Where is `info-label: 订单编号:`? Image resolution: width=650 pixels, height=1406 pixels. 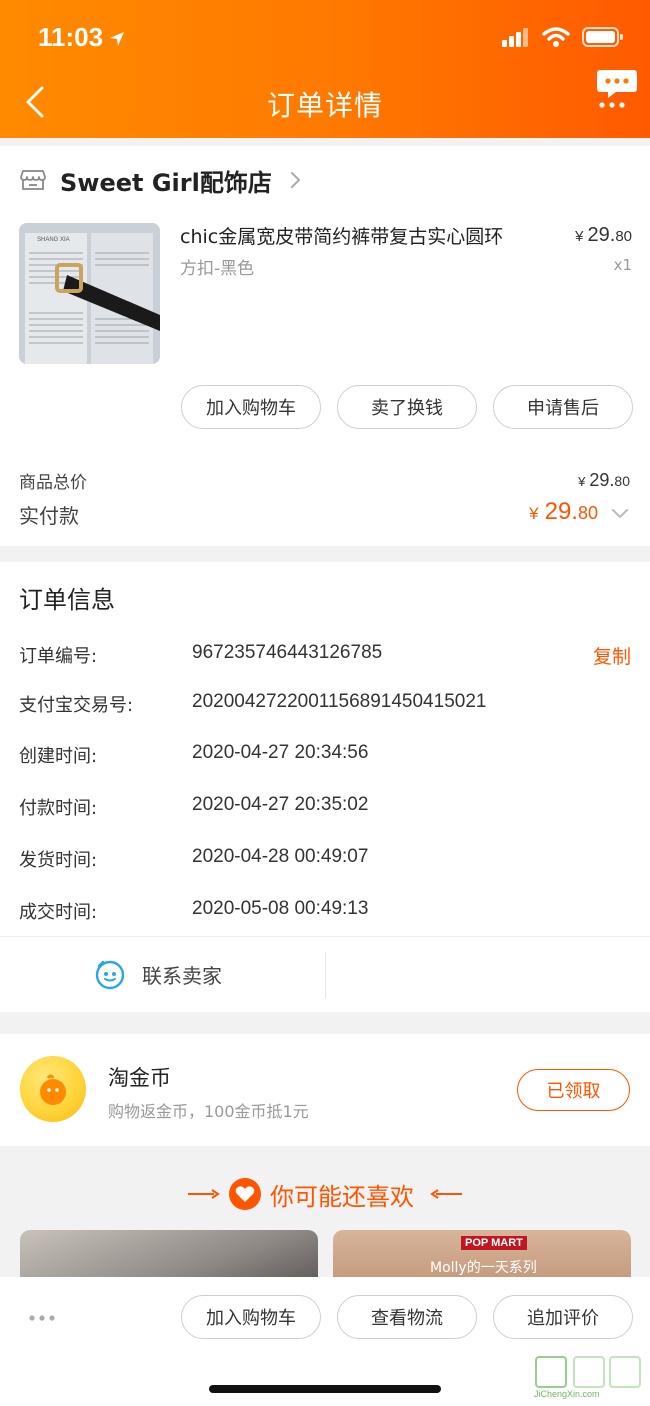 info-label: 订单编号: is located at coordinates (58, 656).